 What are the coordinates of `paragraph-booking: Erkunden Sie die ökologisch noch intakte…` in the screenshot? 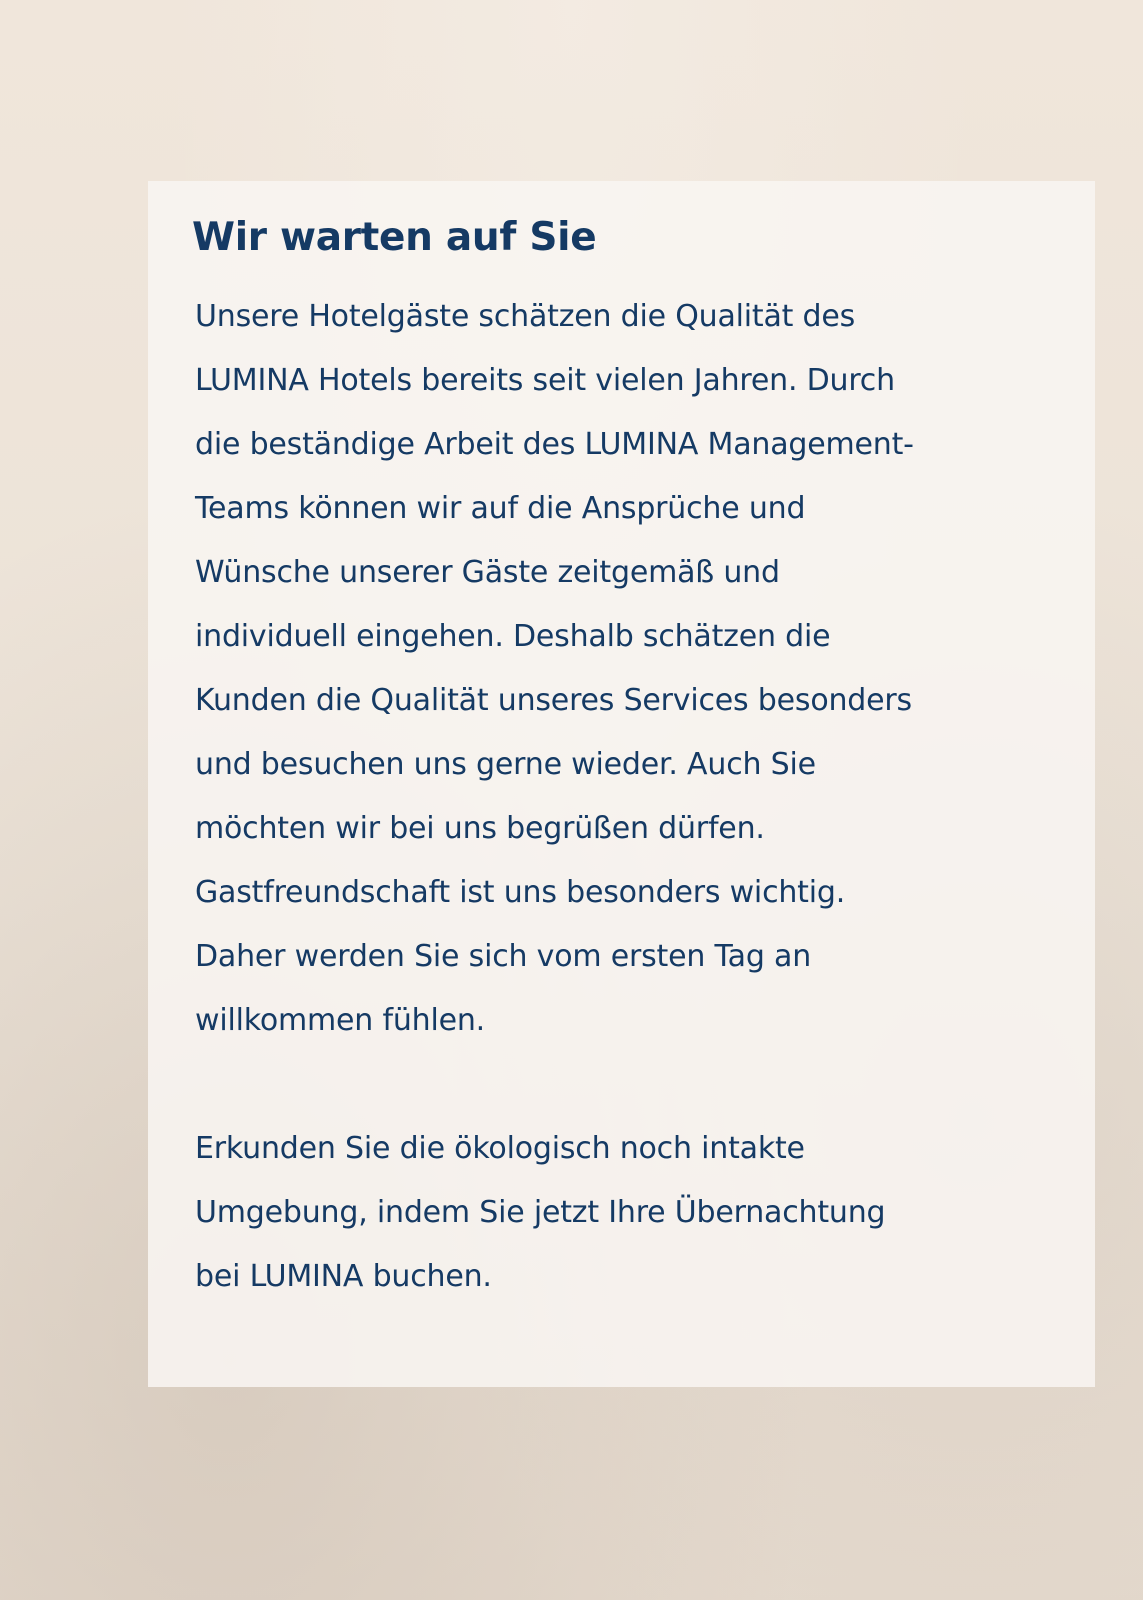 It's located at (630, 1213).